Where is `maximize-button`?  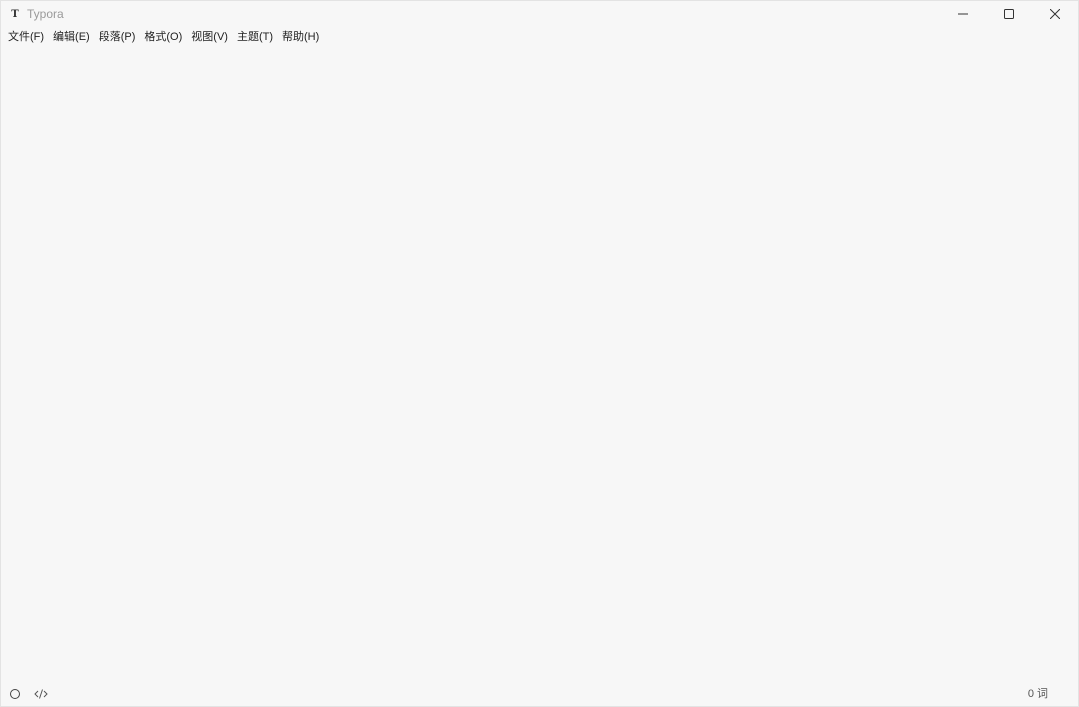
maximize-button is located at coordinates (1009, 14).